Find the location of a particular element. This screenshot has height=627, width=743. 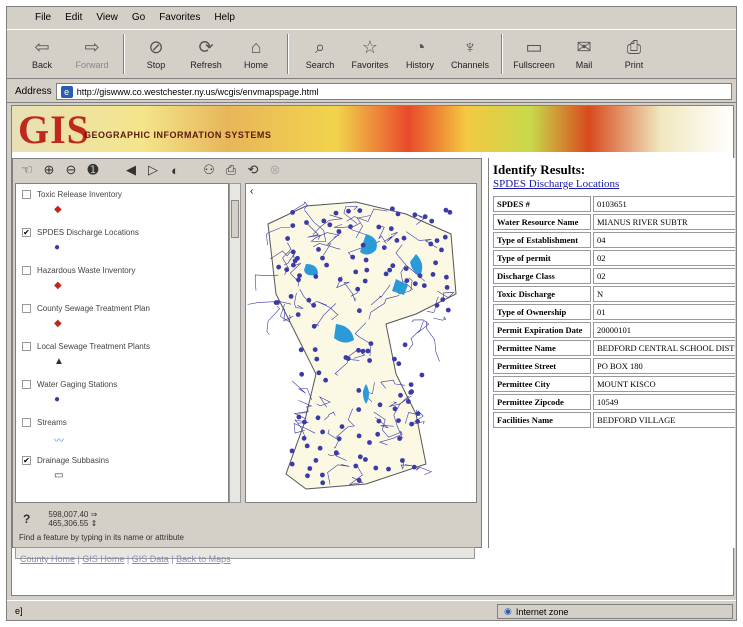

refresh-map-icon: ⟲ is located at coordinates (253, 170).